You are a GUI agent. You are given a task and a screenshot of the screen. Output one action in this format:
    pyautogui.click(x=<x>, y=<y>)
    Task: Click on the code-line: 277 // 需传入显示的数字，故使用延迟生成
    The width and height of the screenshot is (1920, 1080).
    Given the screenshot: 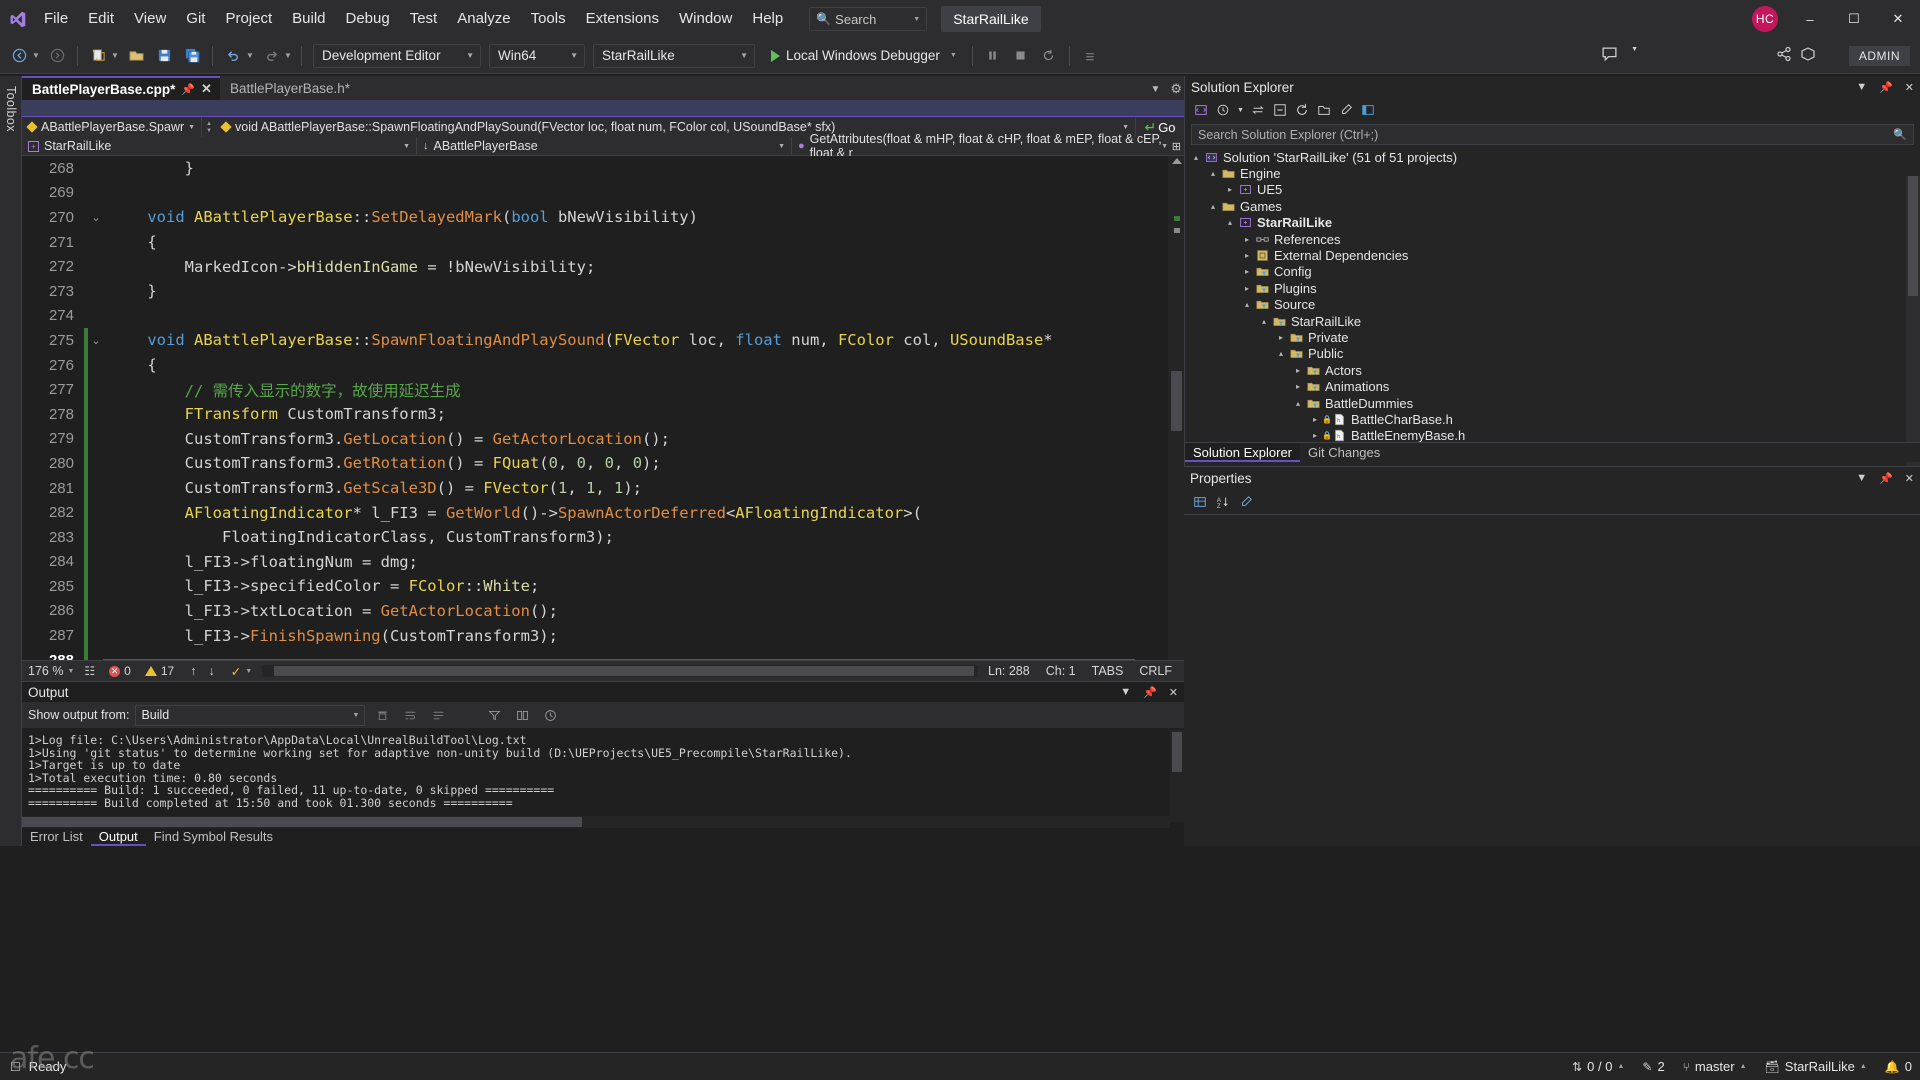 What is the action you would take?
    pyautogui.click(x=603, y=389)
    